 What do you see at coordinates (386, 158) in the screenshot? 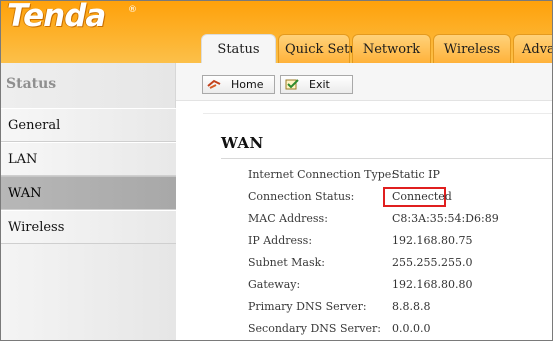
I see `divider` at bounding box center [386, 158].